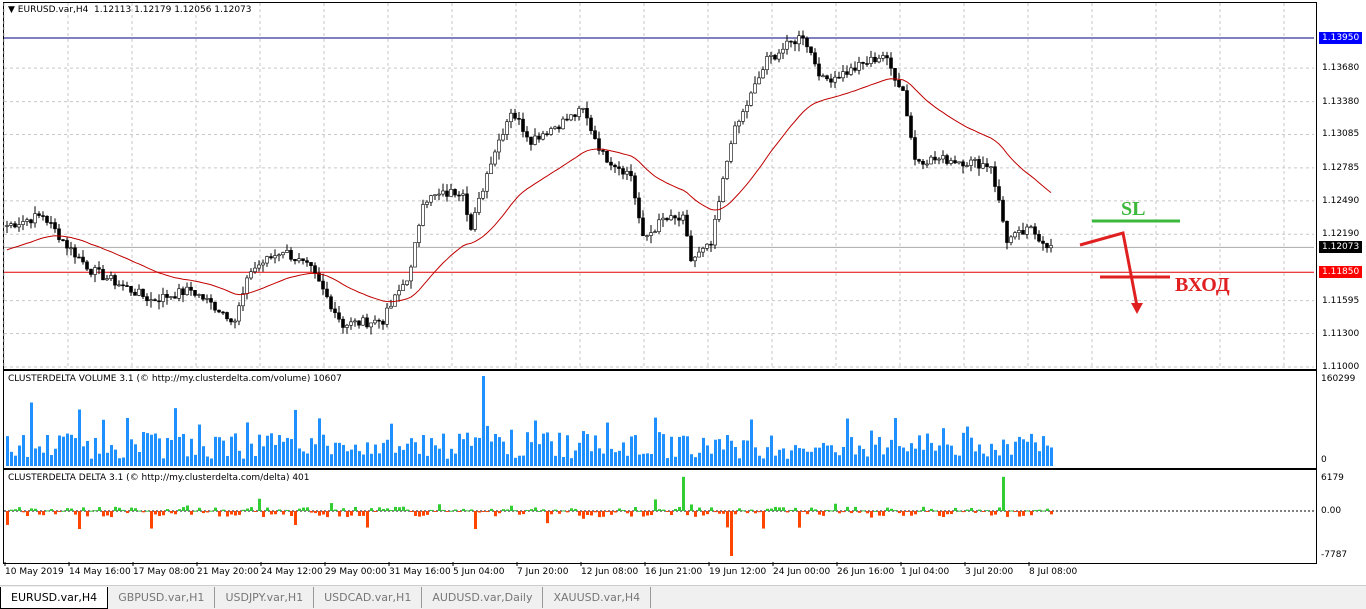 The image size is (1366, 609). Describe the element at coordinates (162, 597) in the screenshot. I see `tab-gbpusd: GBPUSD.var,H1` at that location.